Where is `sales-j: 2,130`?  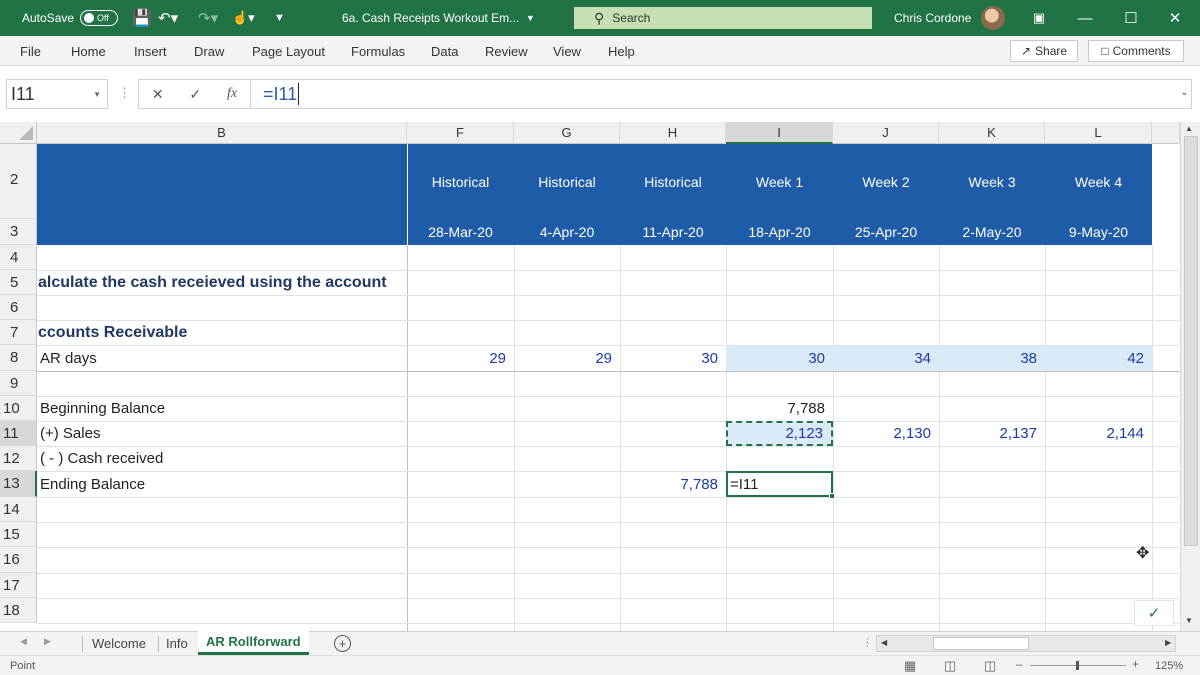
sales-j: 2,130 is located at coordinates (886, 433).